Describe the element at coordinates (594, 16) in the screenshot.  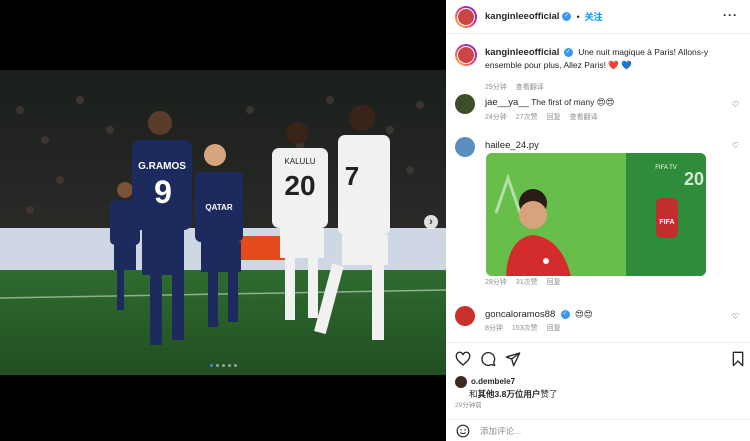
I see `follow-button: 关注` at that location.